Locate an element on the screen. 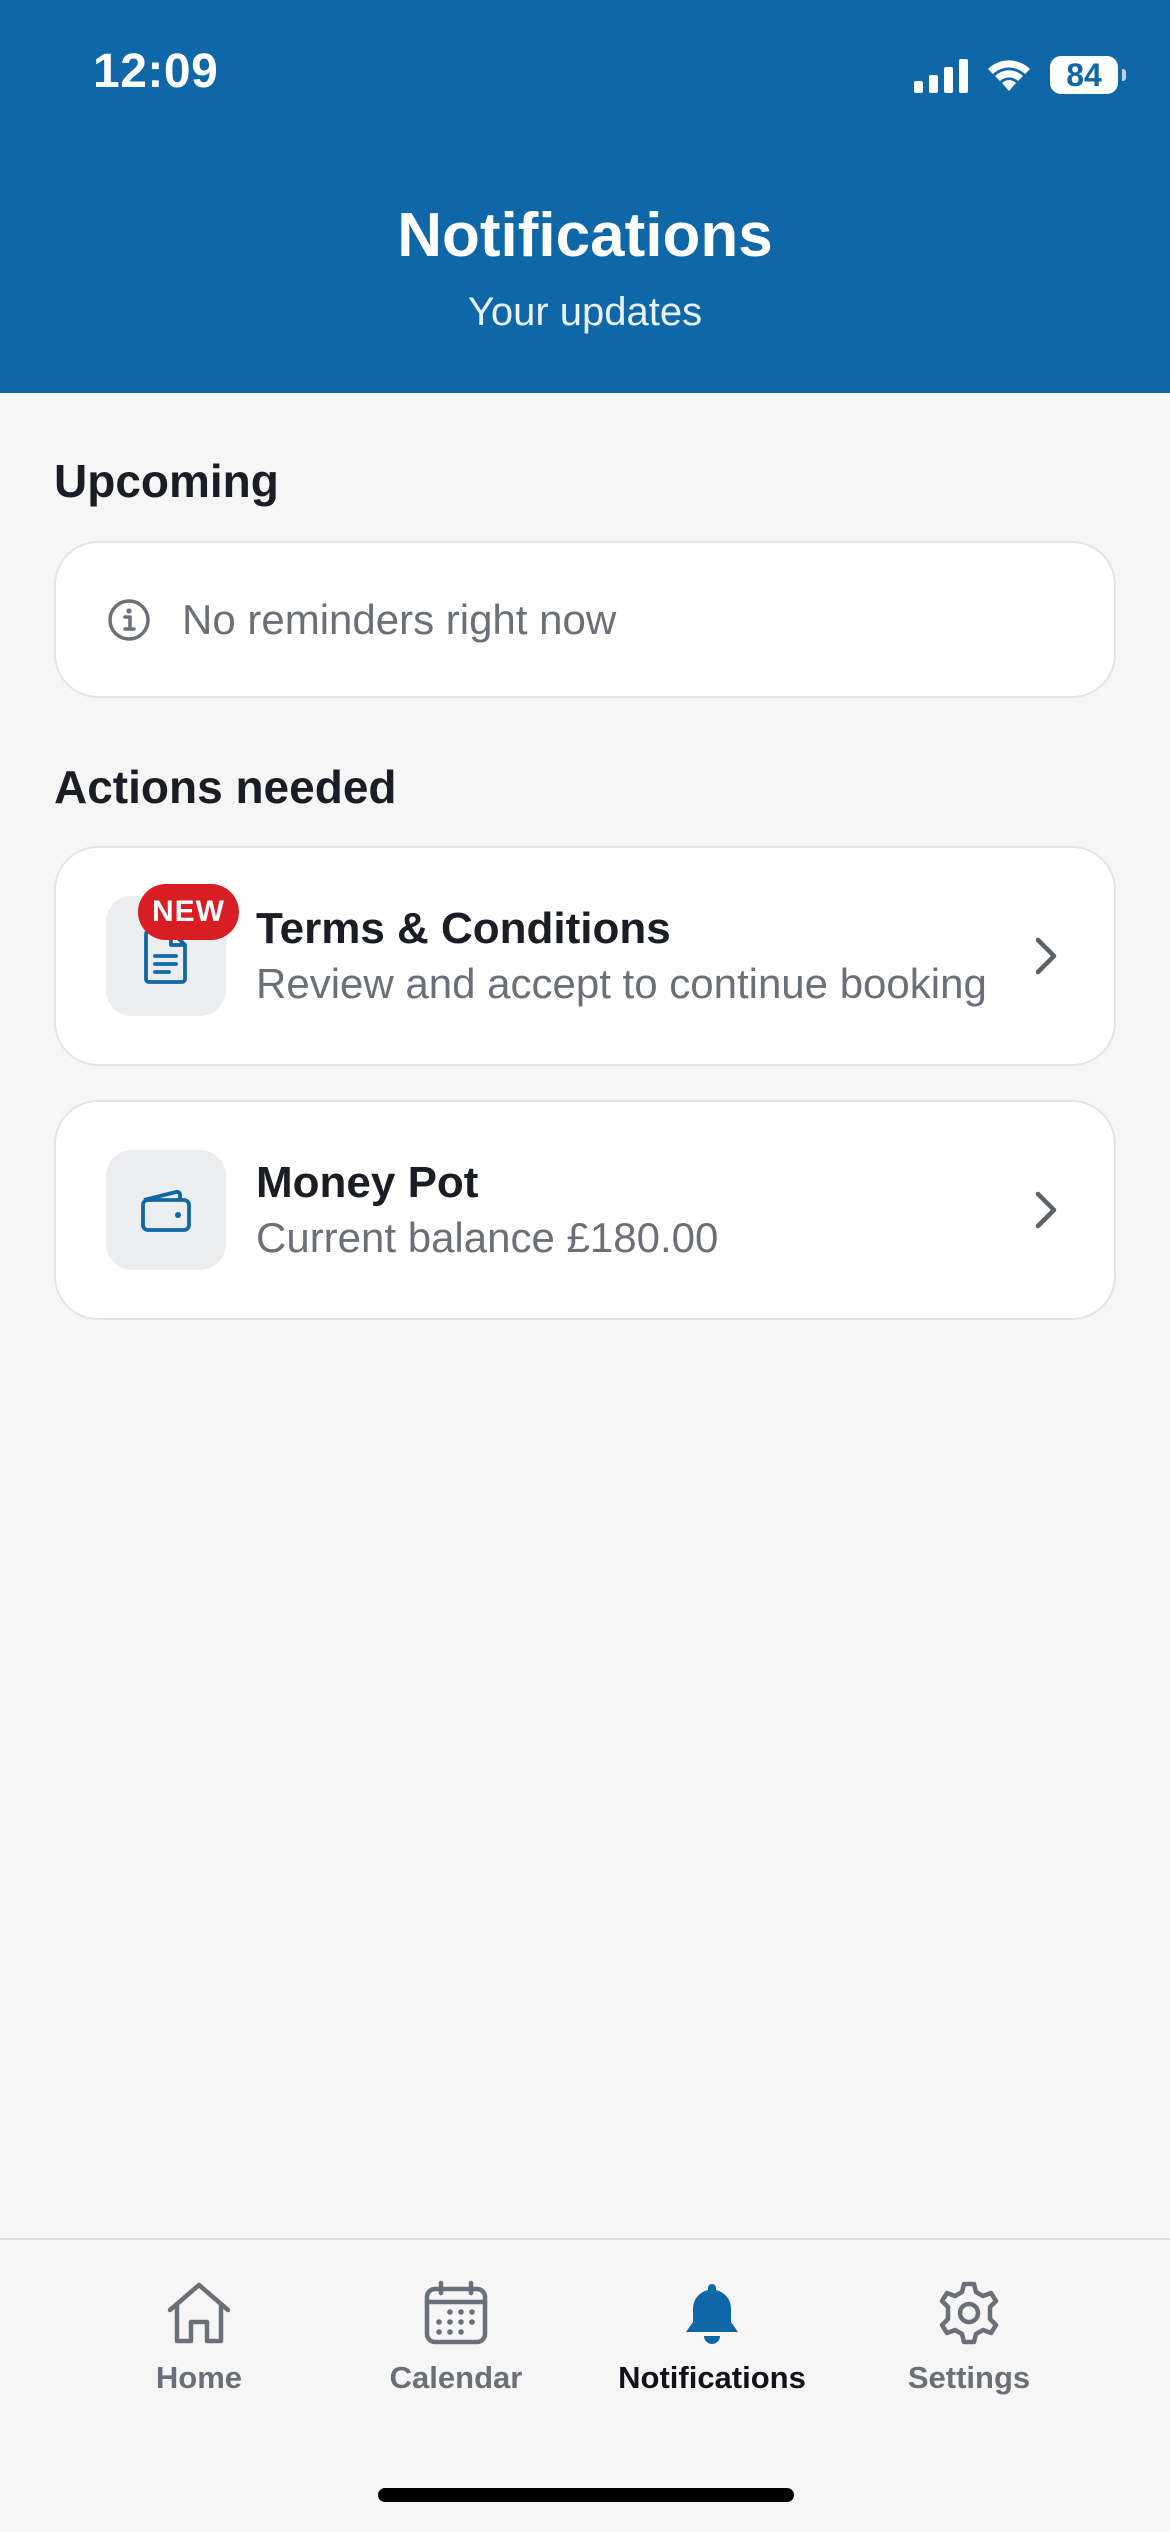 This screenshot has height=2532, width=1170. wallet-icon is located at coordinates (166, 1210).